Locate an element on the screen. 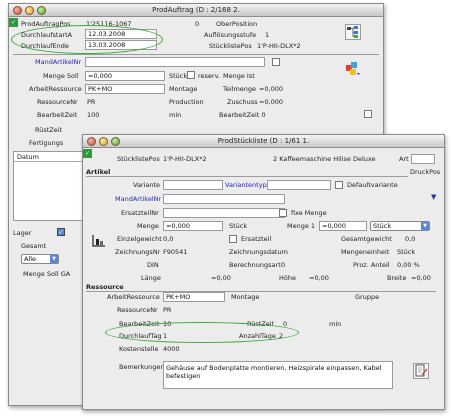 The width and height of the screenshot is (453, 418). fertigungs-label: Fertigungs is located at coordinates (46, 143).